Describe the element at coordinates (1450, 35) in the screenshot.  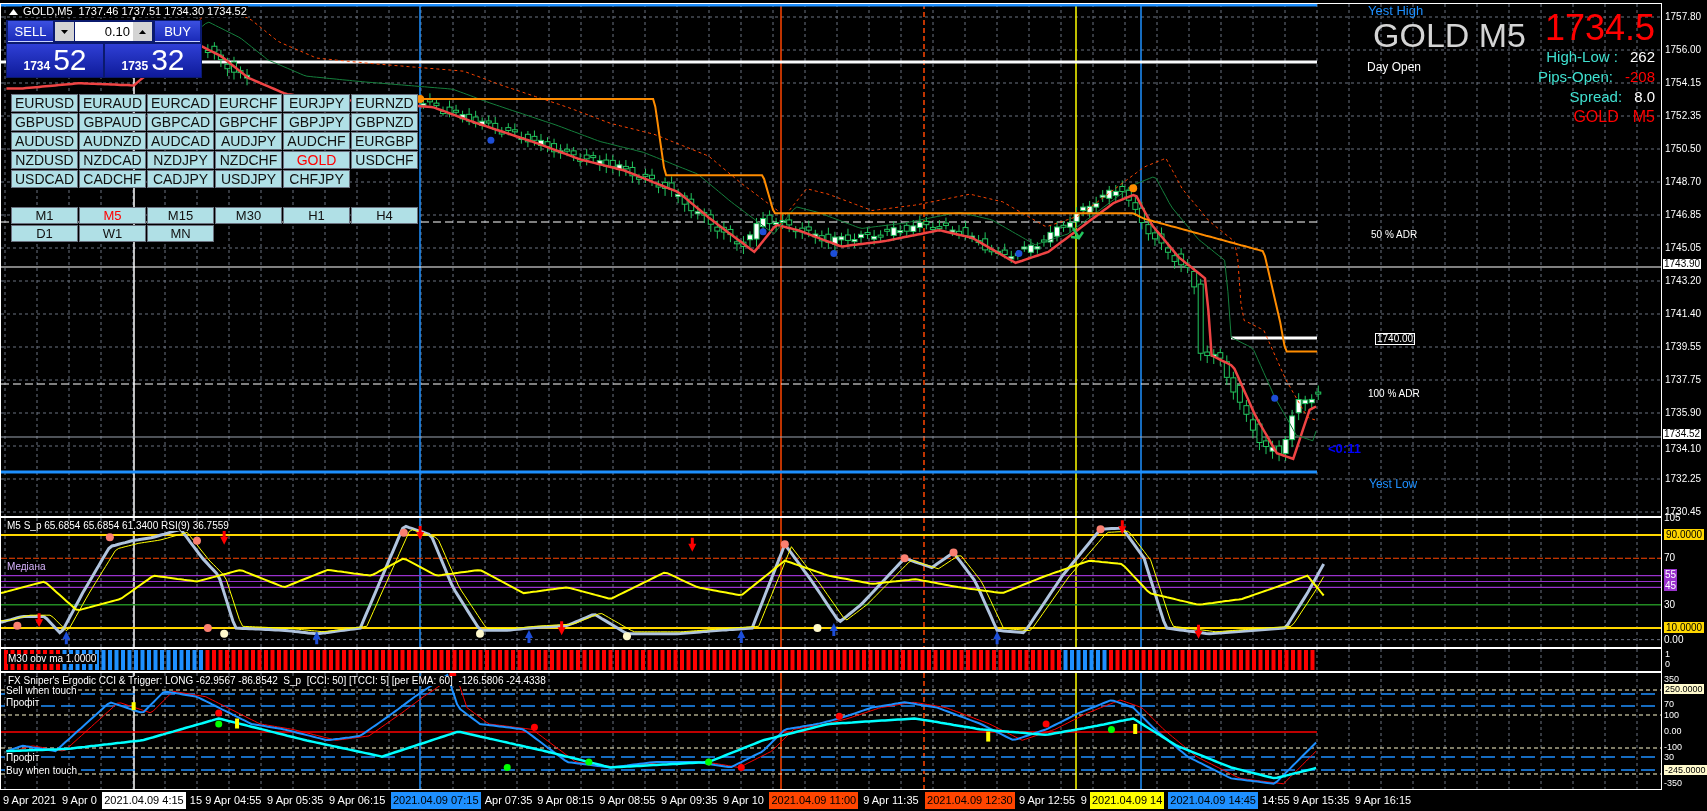
I see `symbol-title: GOLD M5` at that location.